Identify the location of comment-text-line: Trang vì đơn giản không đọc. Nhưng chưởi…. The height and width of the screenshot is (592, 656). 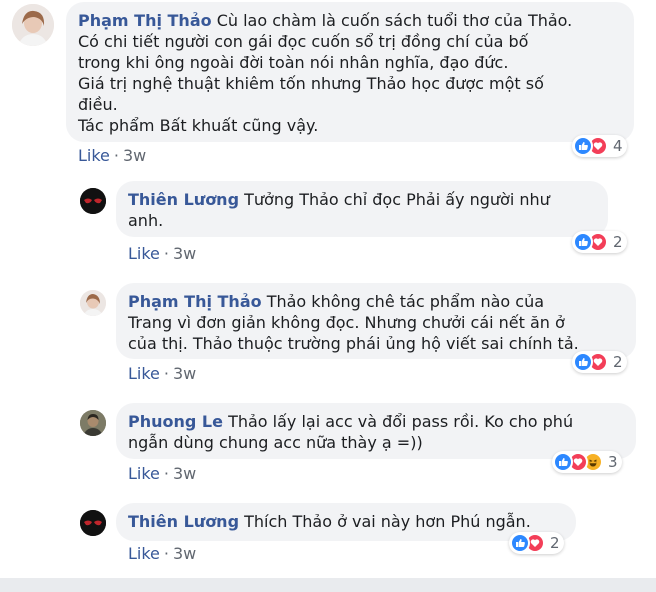
(346, 322).